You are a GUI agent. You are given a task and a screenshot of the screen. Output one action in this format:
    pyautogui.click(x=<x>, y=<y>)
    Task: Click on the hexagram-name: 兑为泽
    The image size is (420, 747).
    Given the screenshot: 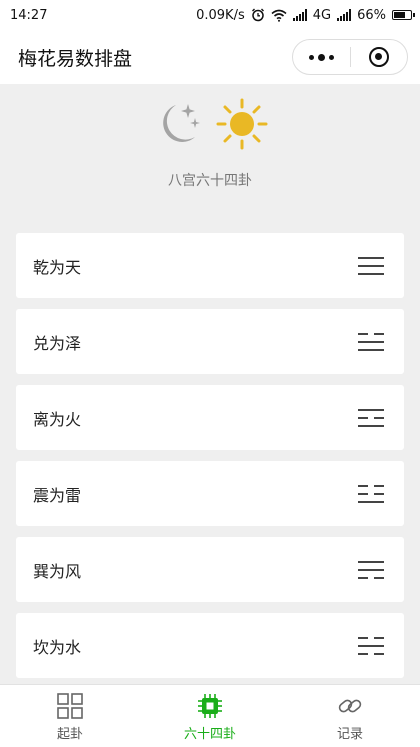 What is the action you would take?
    pyautogui.click(x=57, y=343)
    